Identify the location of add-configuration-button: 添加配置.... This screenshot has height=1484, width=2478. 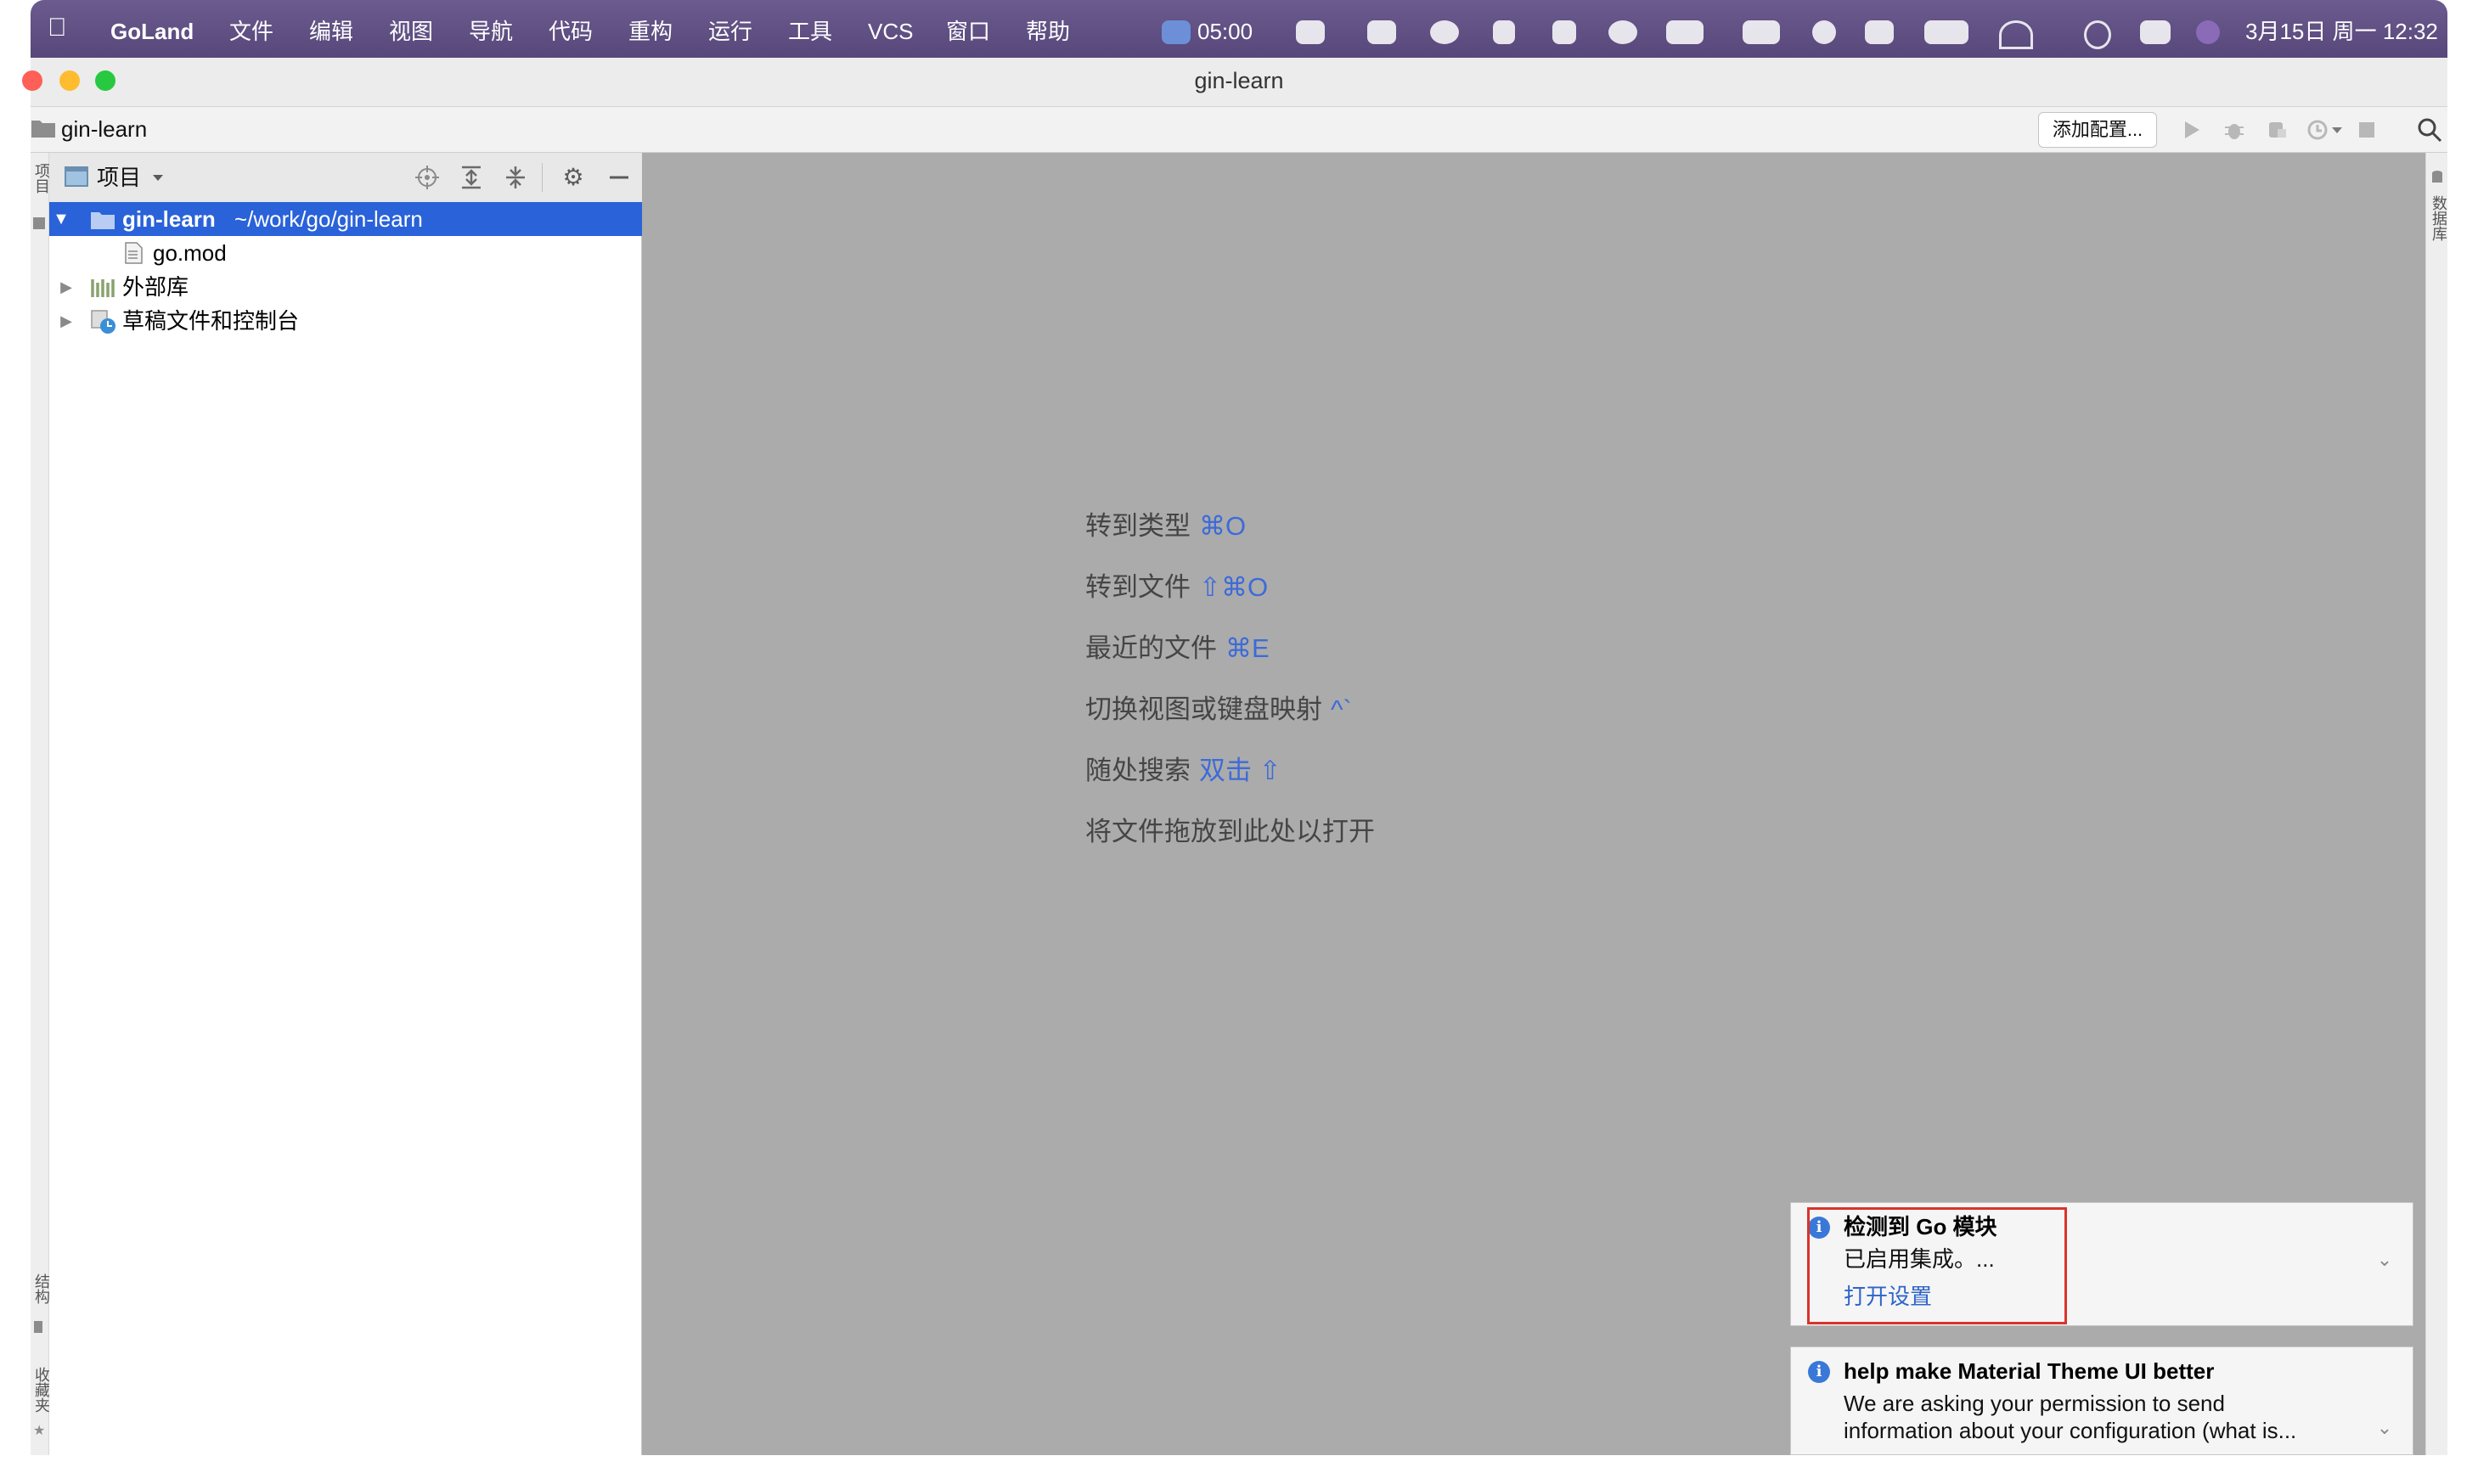
(2097, 130).